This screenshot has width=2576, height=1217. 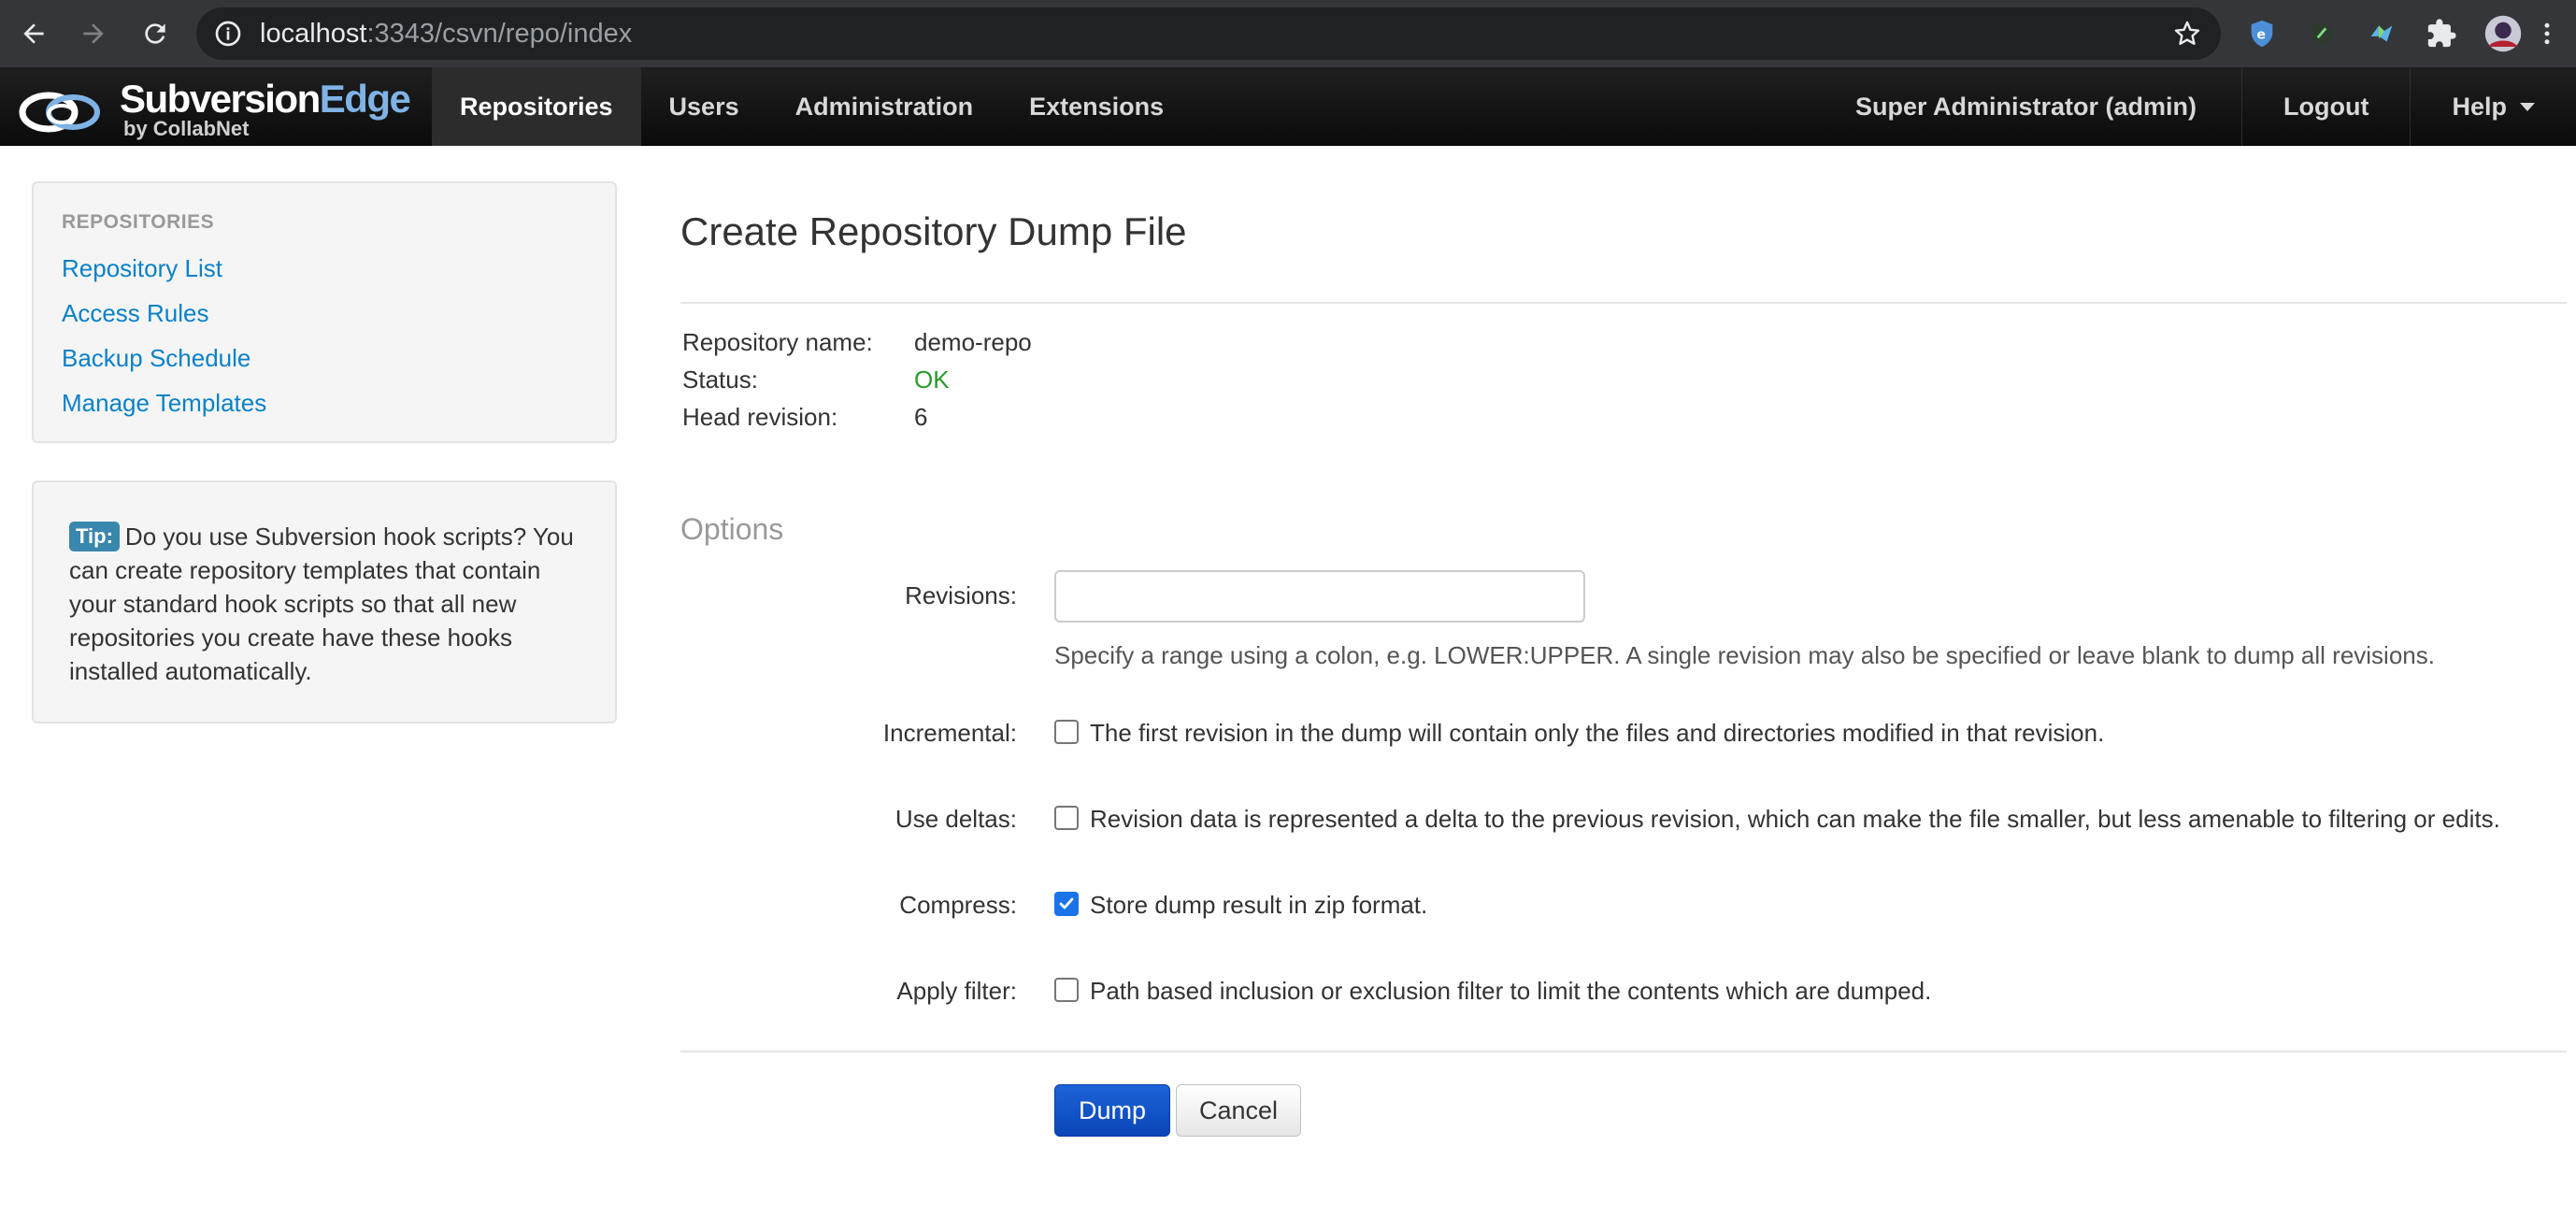 What do you see at coordinates (1259, 905) in the screenshot?
I see `compress-description: Store dump result in zip format.` at bounding box center [1259, 905].